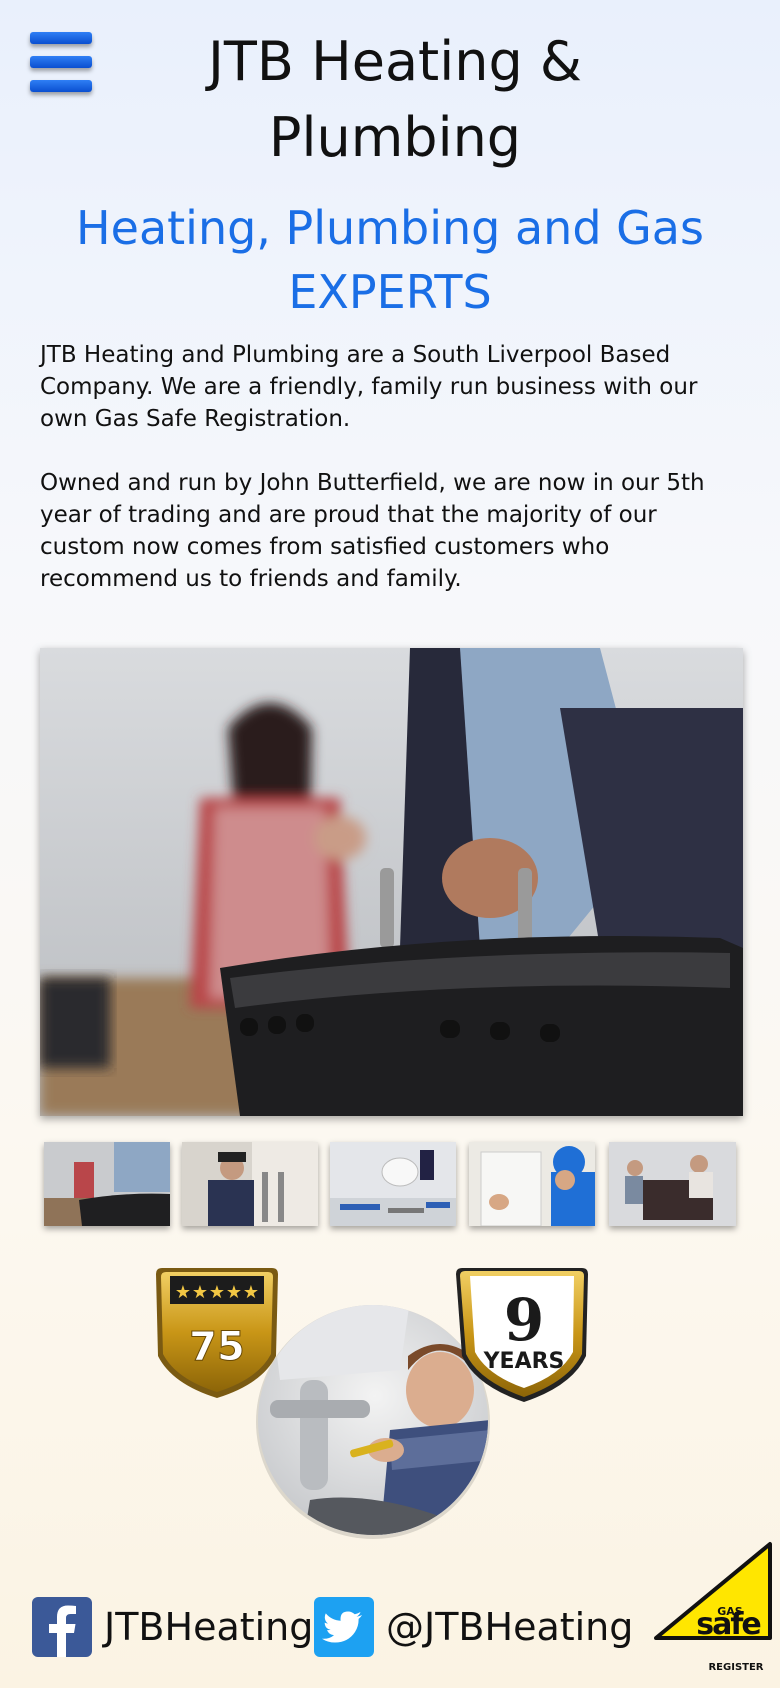 The width and height of the screenshot is (780, 1688). I want to click on thumbnail-gallery, so click(390, 1184).